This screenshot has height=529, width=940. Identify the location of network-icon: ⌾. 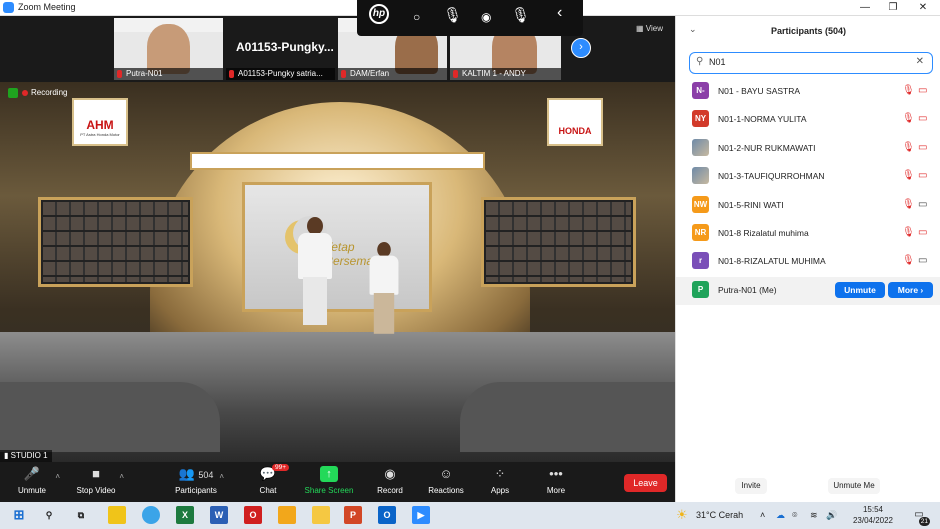
(794, 515).